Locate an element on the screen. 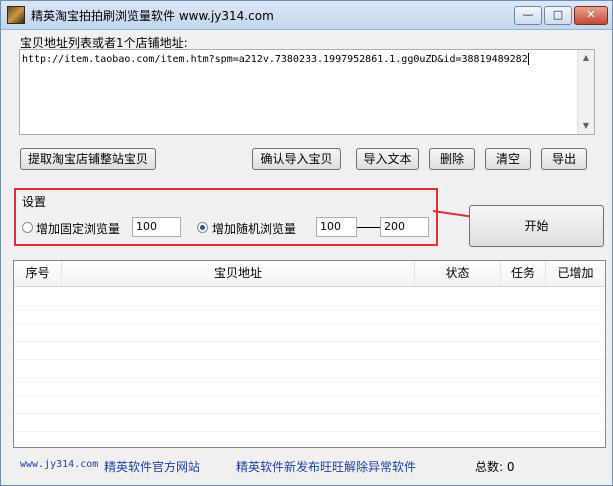  table-header: 序号 宝贝地址 状态 任务 已增加 is located at coordinates (309, 274).